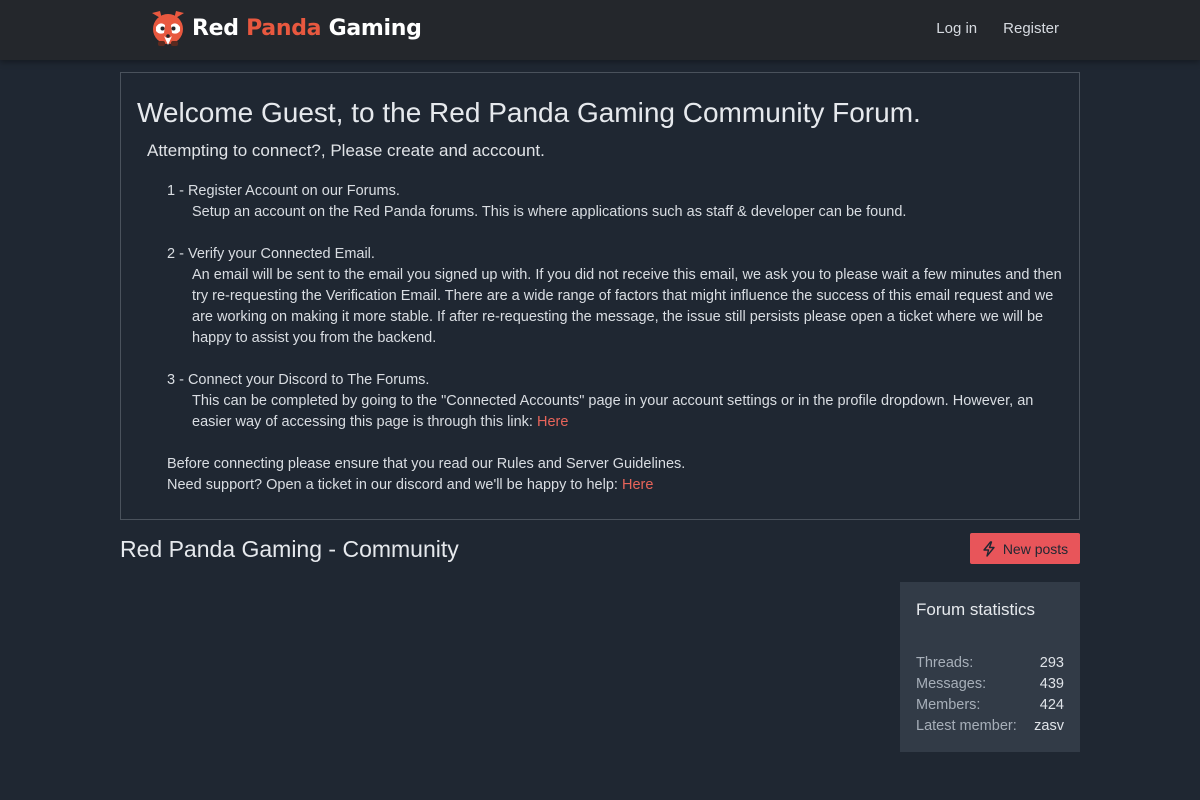 The image size is (1200, 800). I want to click on stat-value: 439, so click(1051, 684).